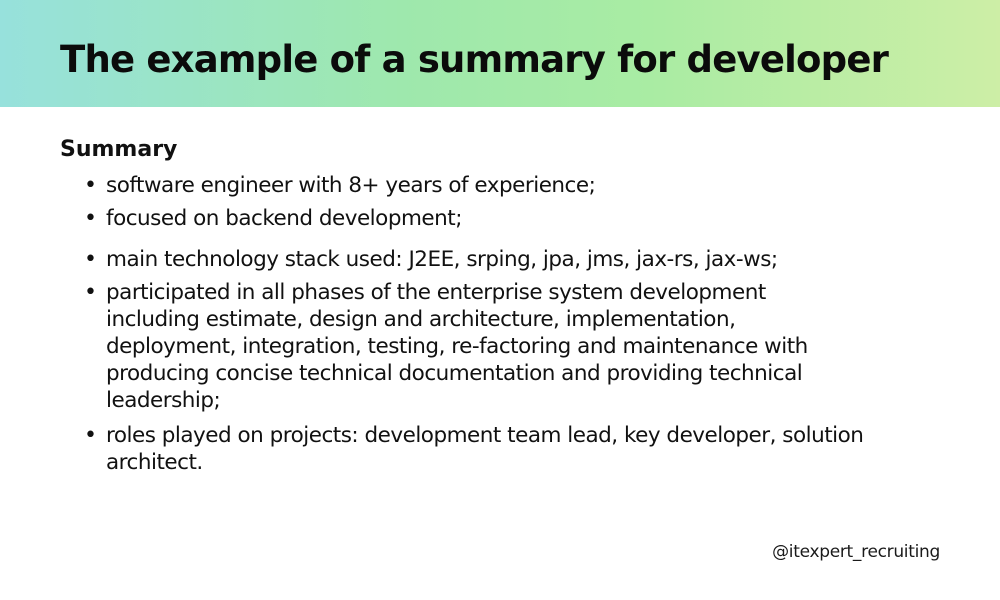  Describe the element at coordinates (856, 552) in the screenshot. I see `social-handle: @itexpert_recruiting` at that location.